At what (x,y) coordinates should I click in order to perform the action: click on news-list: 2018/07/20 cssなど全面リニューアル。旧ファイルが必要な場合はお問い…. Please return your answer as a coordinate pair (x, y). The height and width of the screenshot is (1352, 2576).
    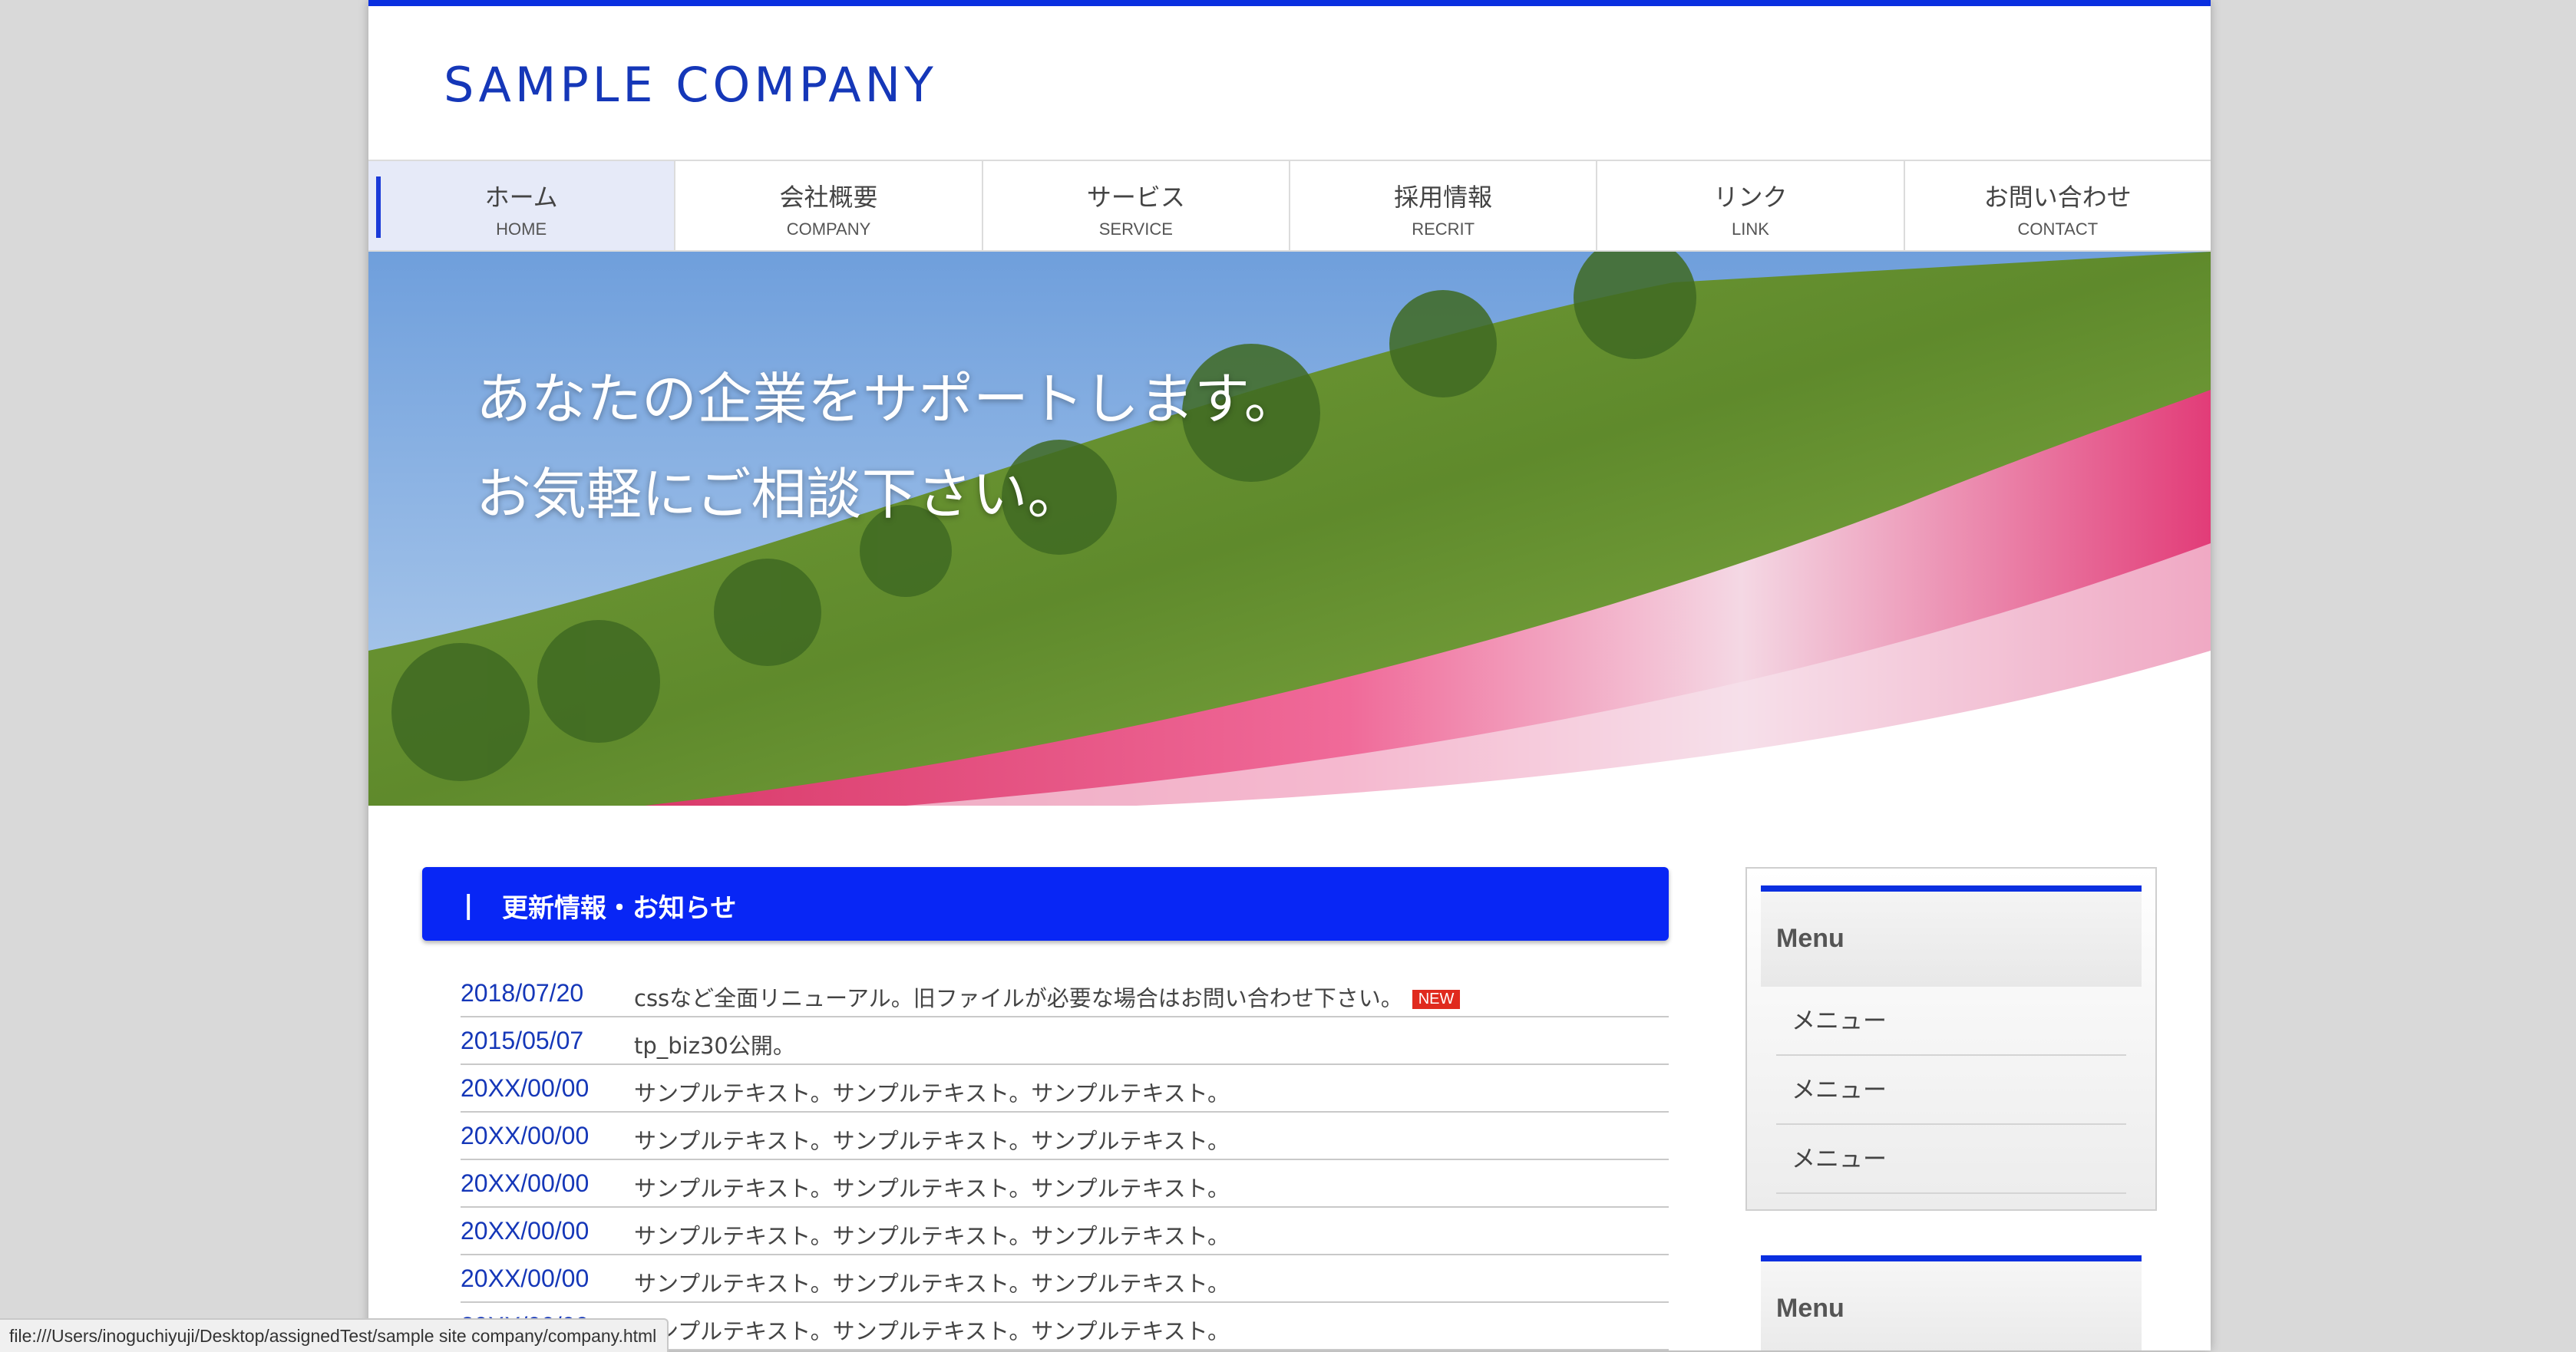
    Looking at the image, I should click on (1065, 1160).